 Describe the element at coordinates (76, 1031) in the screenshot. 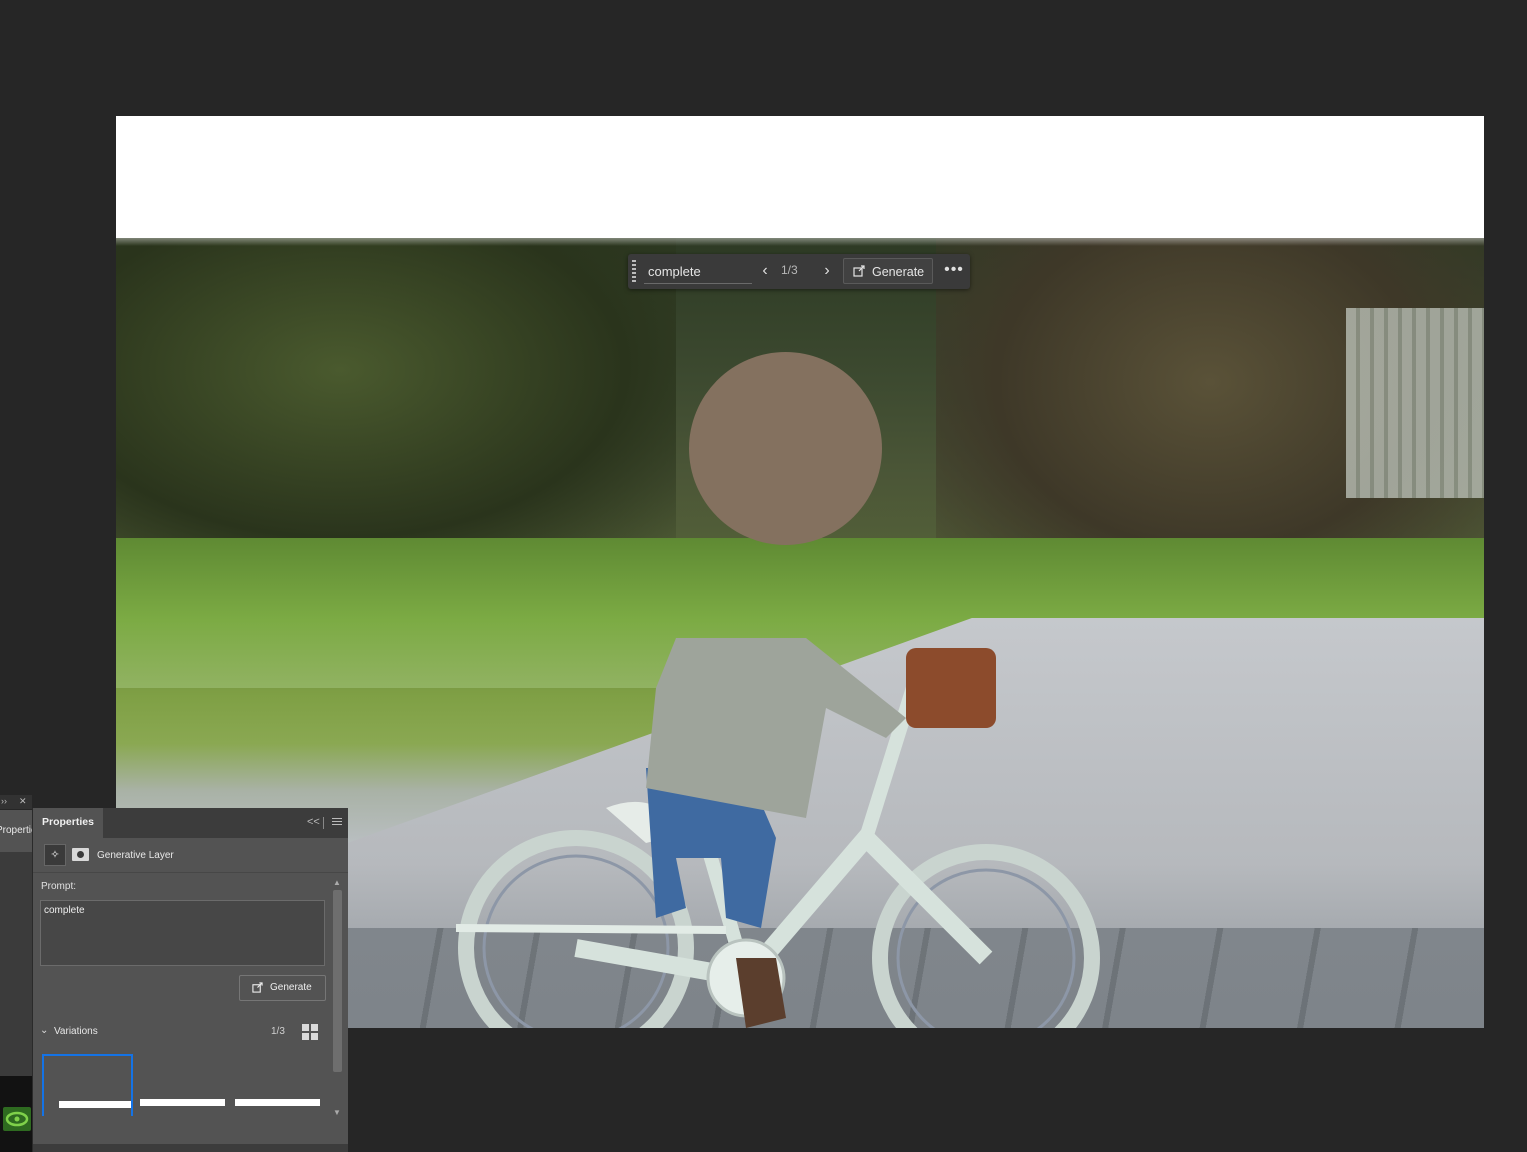

I see `variations-label: Variations` at that location.